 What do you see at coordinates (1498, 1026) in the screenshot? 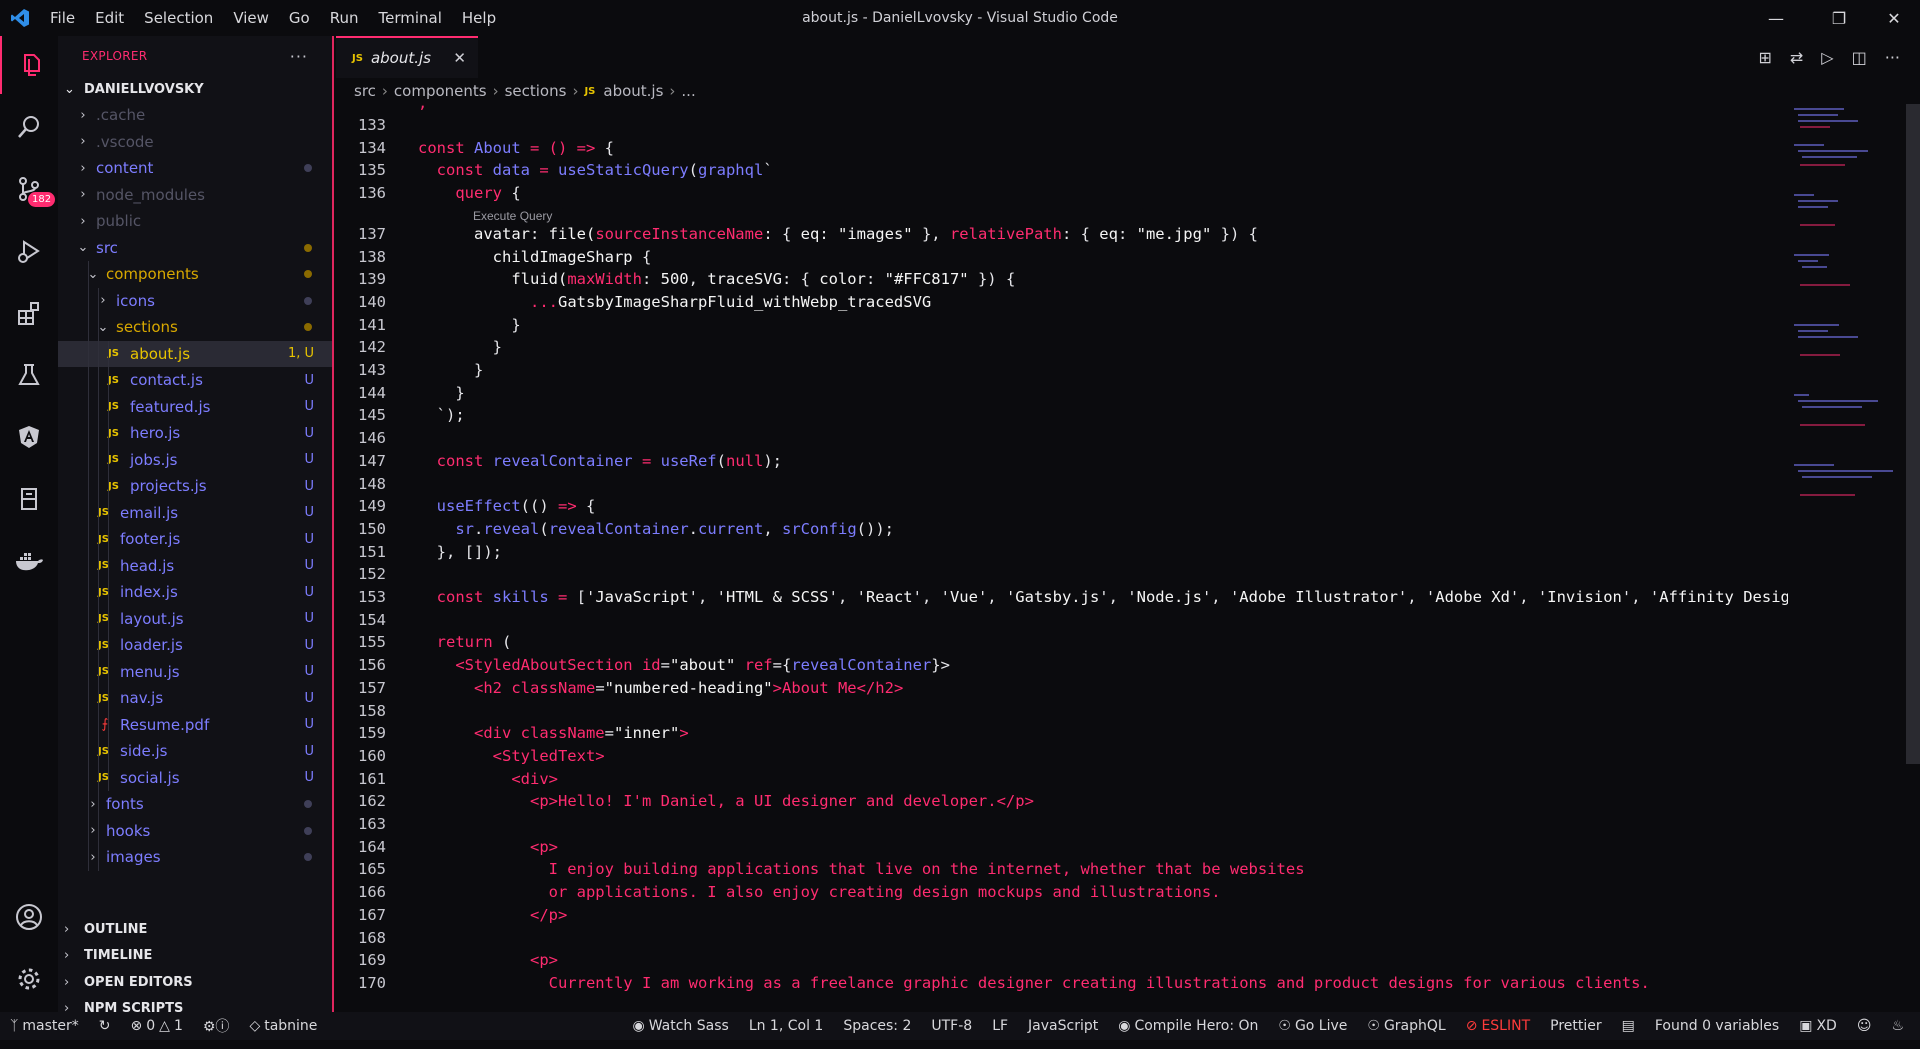
I see `eslint-status: ⊘ ESLINT` at bounding box center [1498, 1026].